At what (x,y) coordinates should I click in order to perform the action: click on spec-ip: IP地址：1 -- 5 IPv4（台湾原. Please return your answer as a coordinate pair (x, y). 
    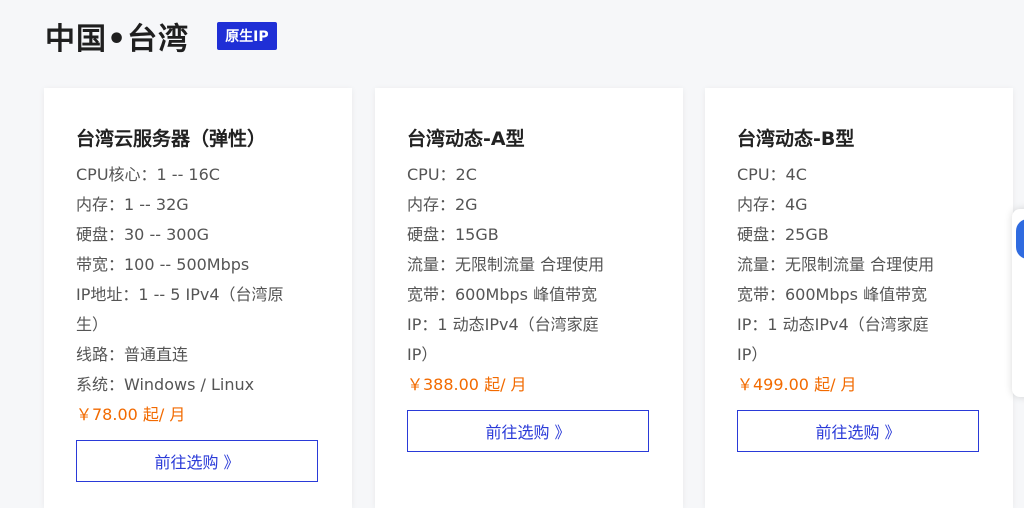
    Looking at the image, I should click on (180, 294).